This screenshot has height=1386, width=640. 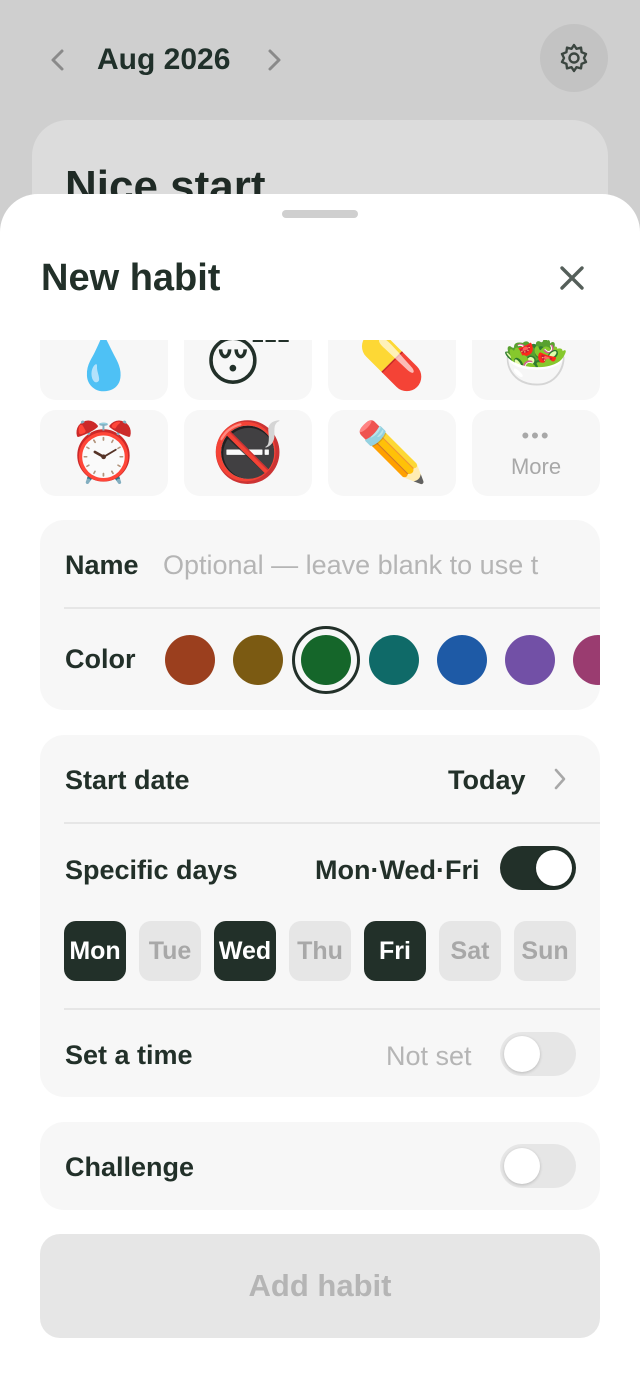 I want to click on day-toggle-thu: Thu, so click(x=320, y=951).